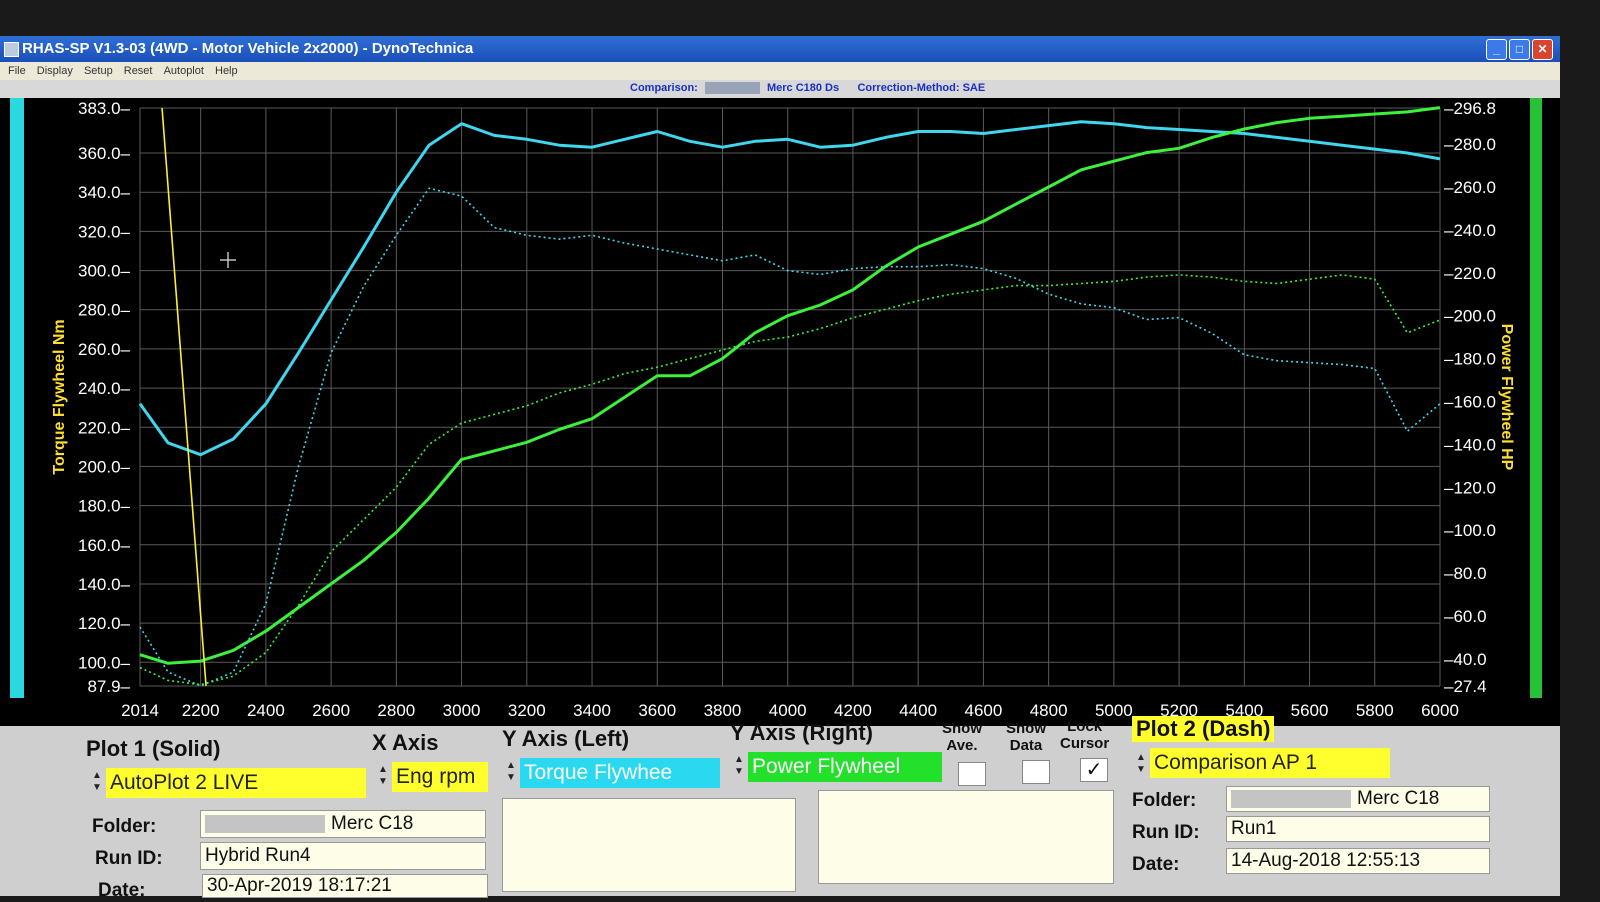 The width and height of the screenshot is (1600, 902). What do you see at coordinates (1310, 710) in the screenshot?
I see `x-tick-label: 5600` at bounding box center [1310, 710].